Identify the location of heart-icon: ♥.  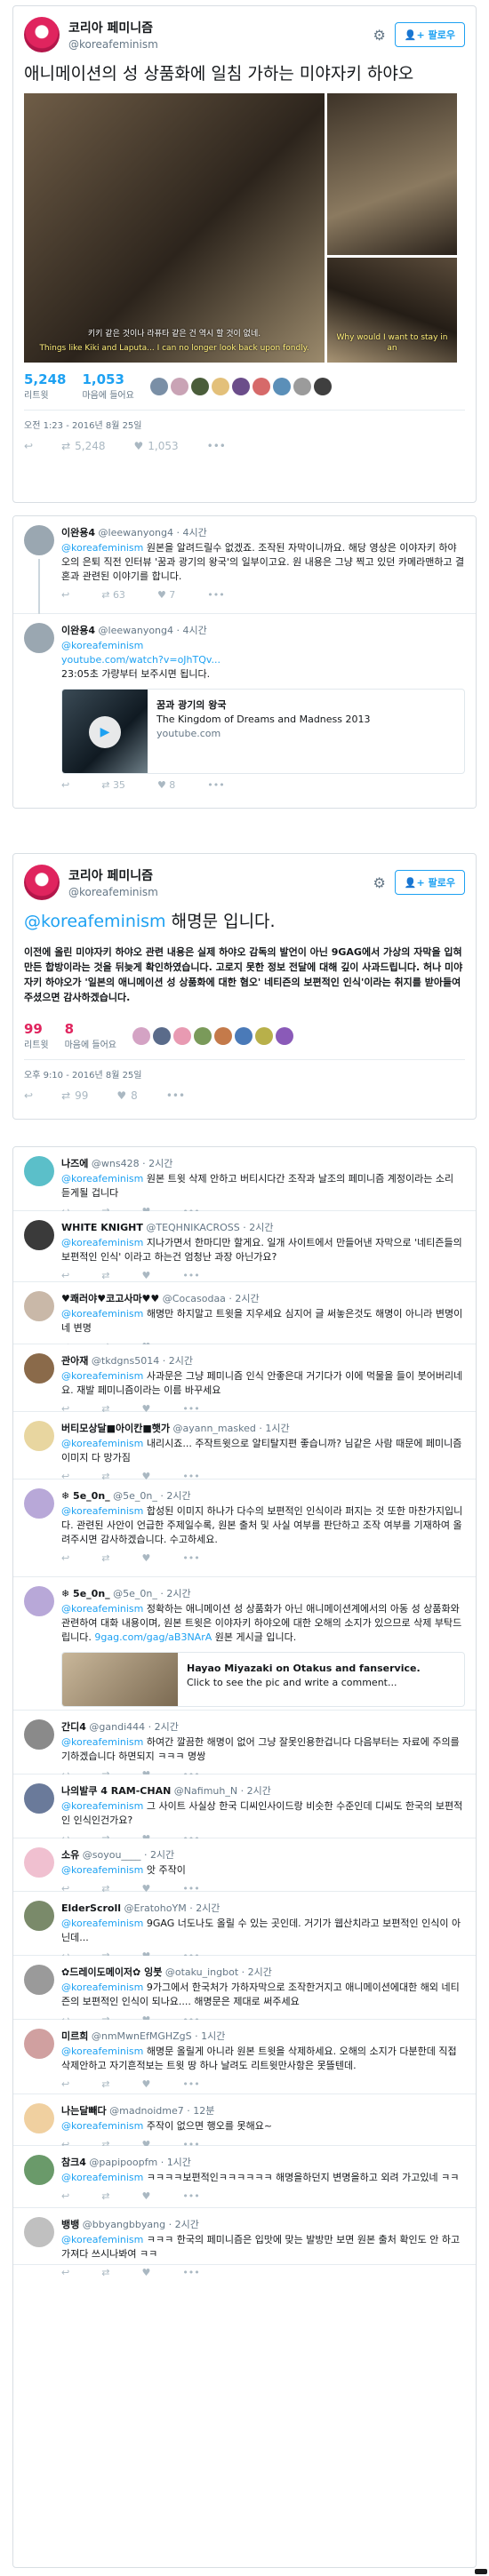
(145, 1558).